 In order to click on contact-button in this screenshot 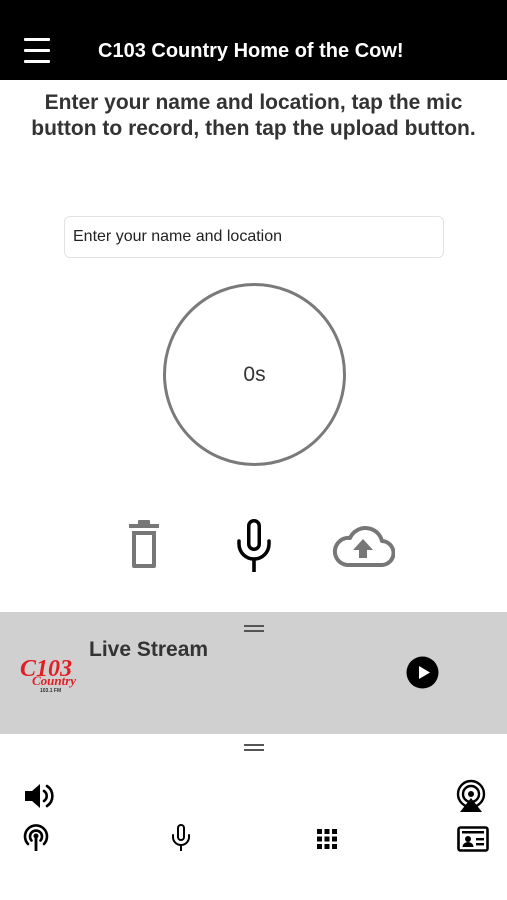, I will do `click(473, 839)`.